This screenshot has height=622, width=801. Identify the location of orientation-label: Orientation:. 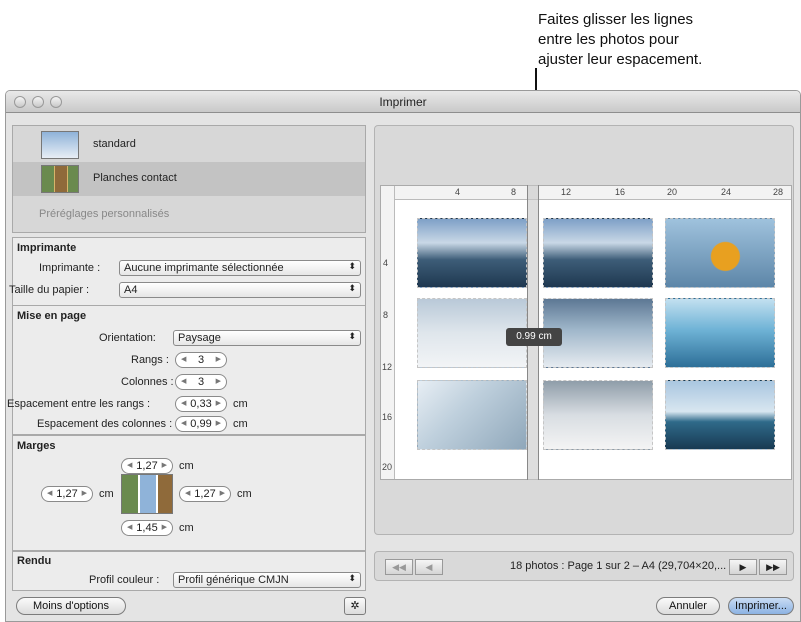
(127, 338).